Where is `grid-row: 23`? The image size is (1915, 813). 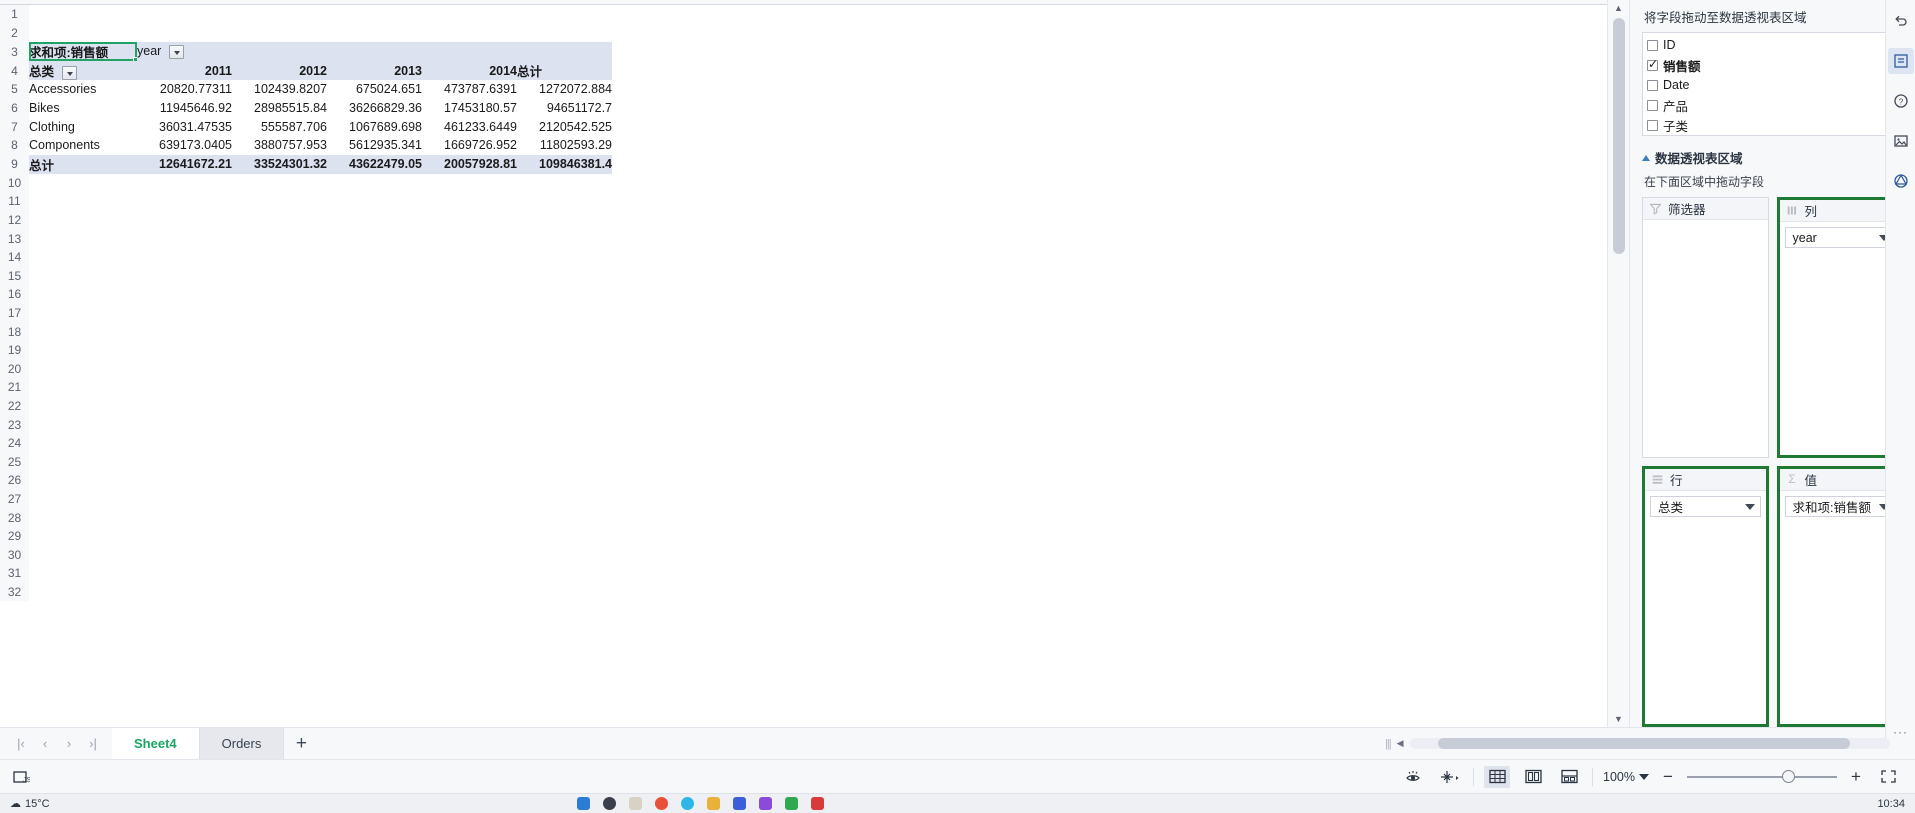 grid-row: 23 is located at coordinates (686, 424).